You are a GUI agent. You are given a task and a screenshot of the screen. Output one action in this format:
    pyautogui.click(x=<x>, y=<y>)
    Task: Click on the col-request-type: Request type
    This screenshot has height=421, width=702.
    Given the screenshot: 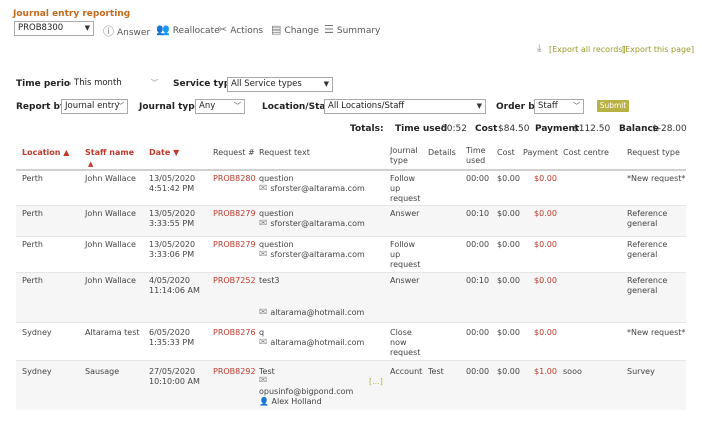 What is the action you would take?
    pyautogui.click(x=653, y=153)
    